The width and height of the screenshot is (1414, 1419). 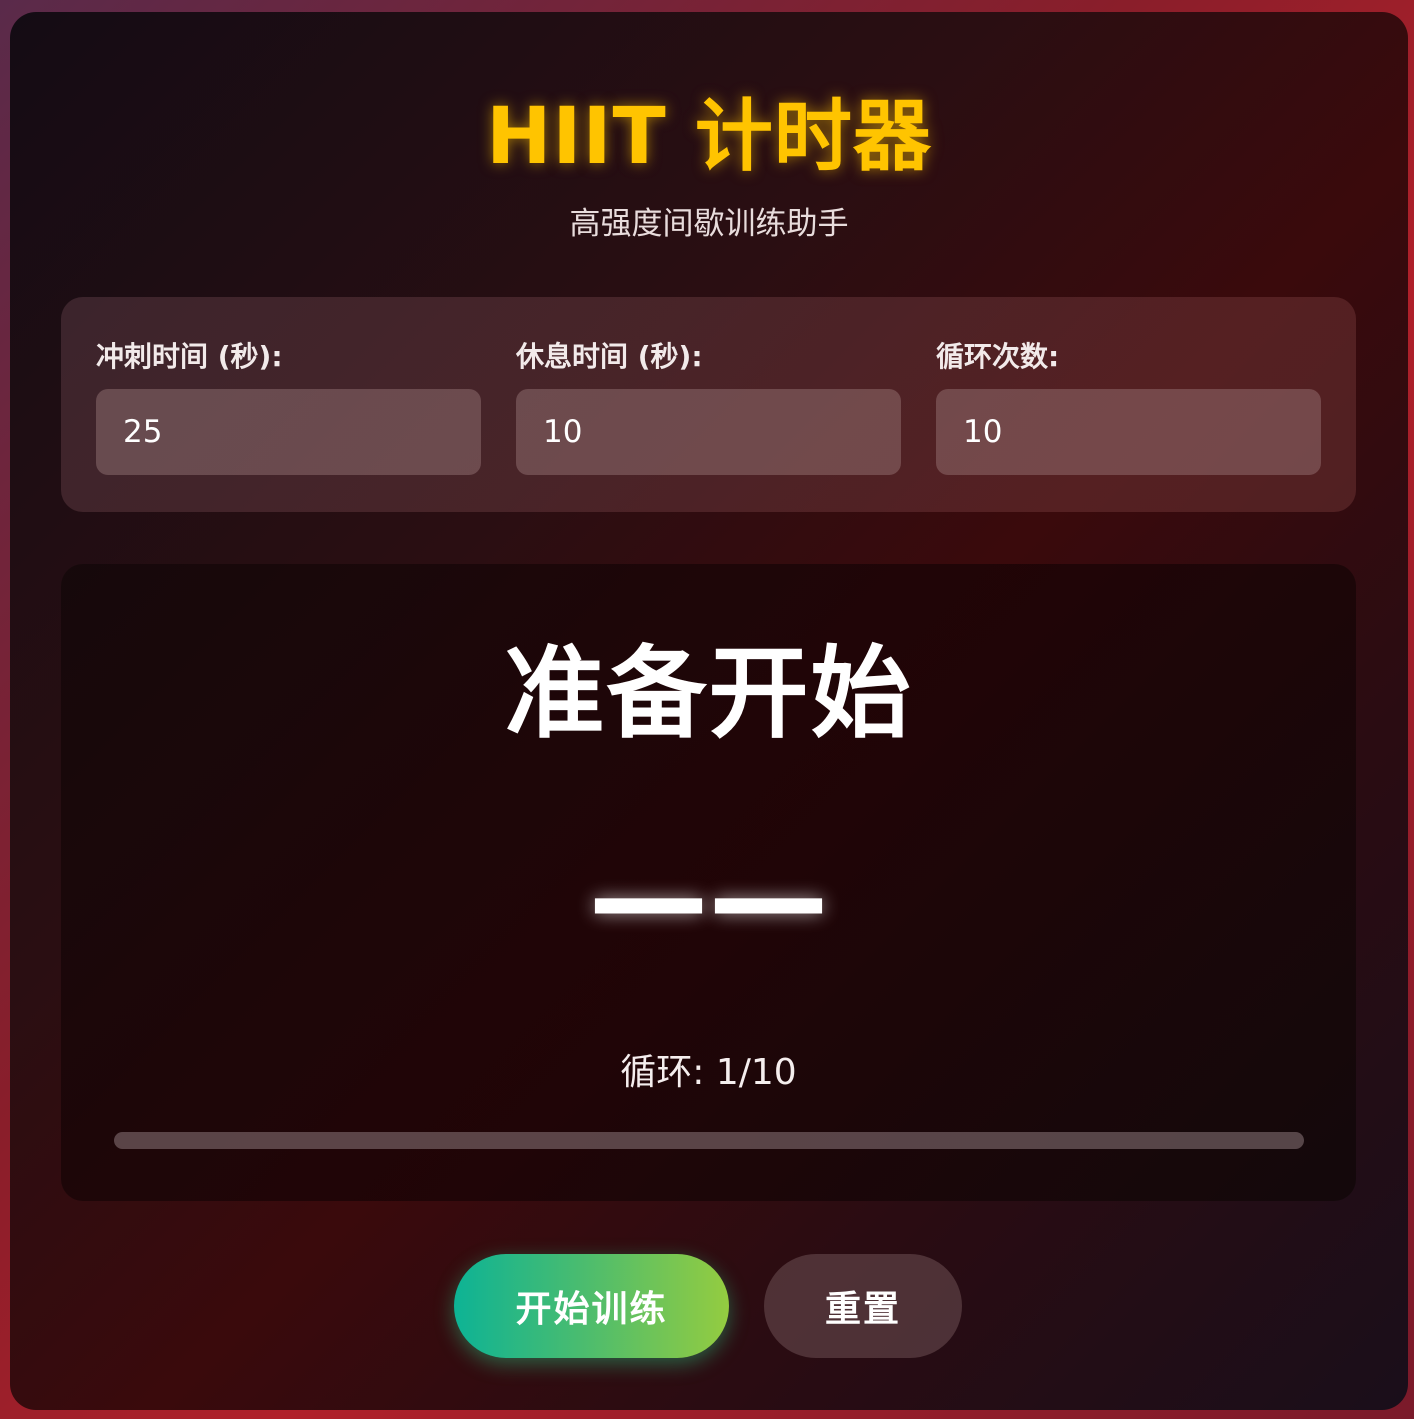 I want to click on reset-button: 重置, so click(x=863, y=1306).